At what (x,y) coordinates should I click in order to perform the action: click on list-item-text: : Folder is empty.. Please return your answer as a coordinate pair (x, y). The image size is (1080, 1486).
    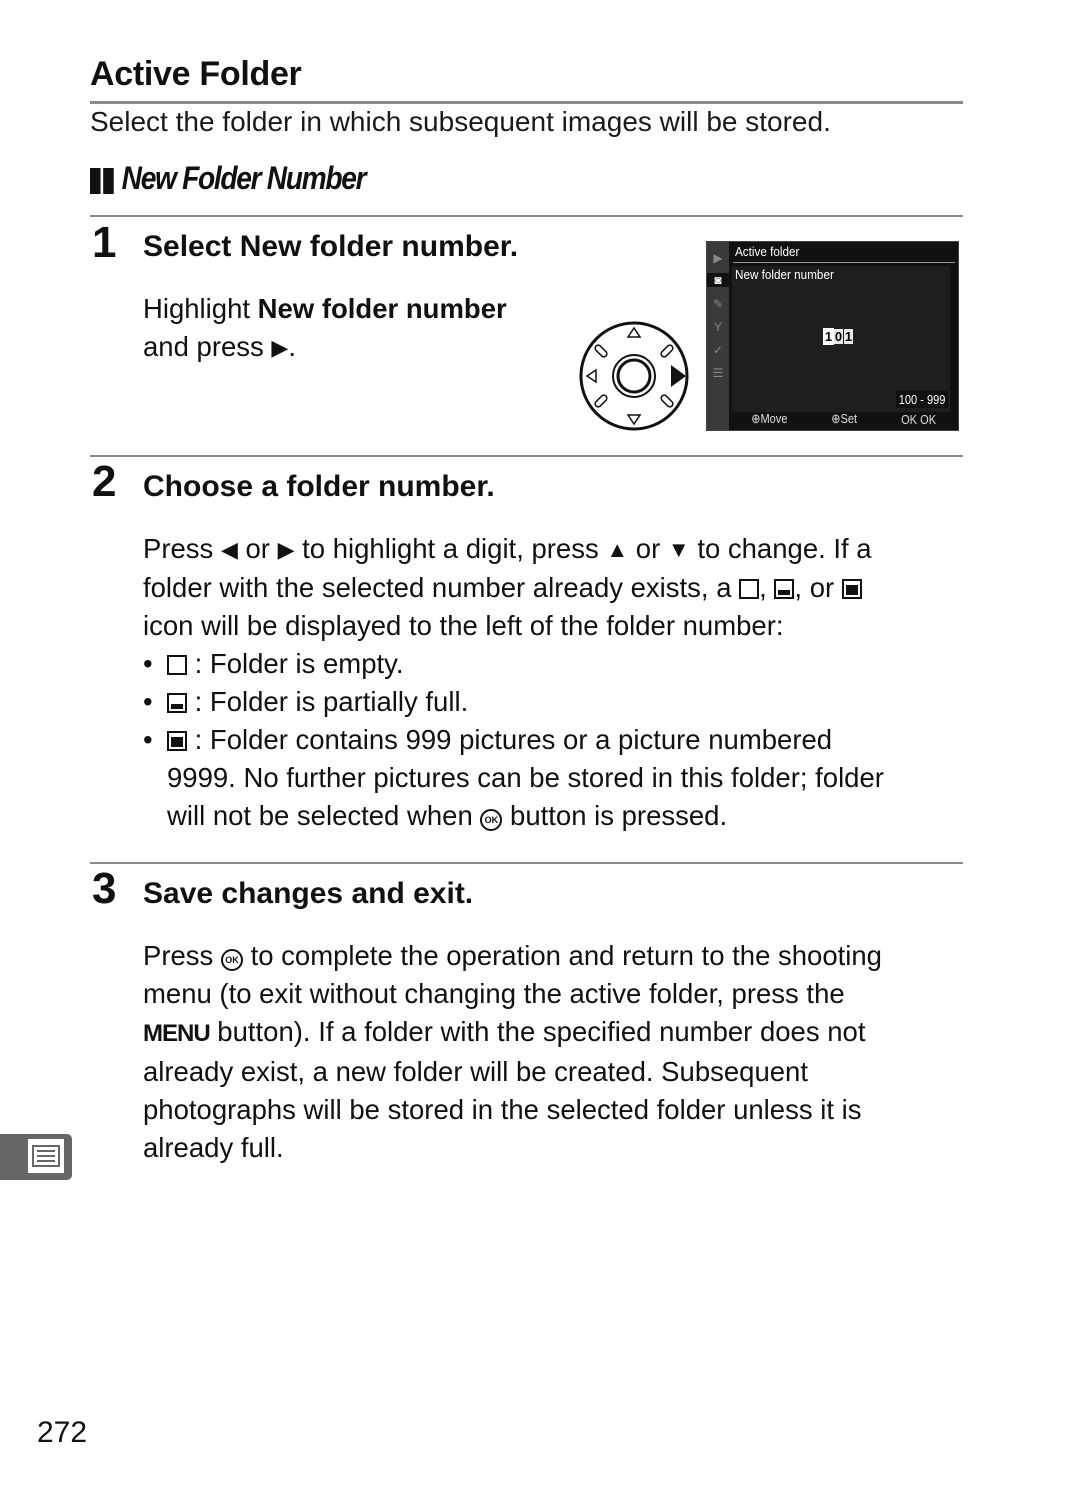
    Looking at the image, I should click on (299, 663).